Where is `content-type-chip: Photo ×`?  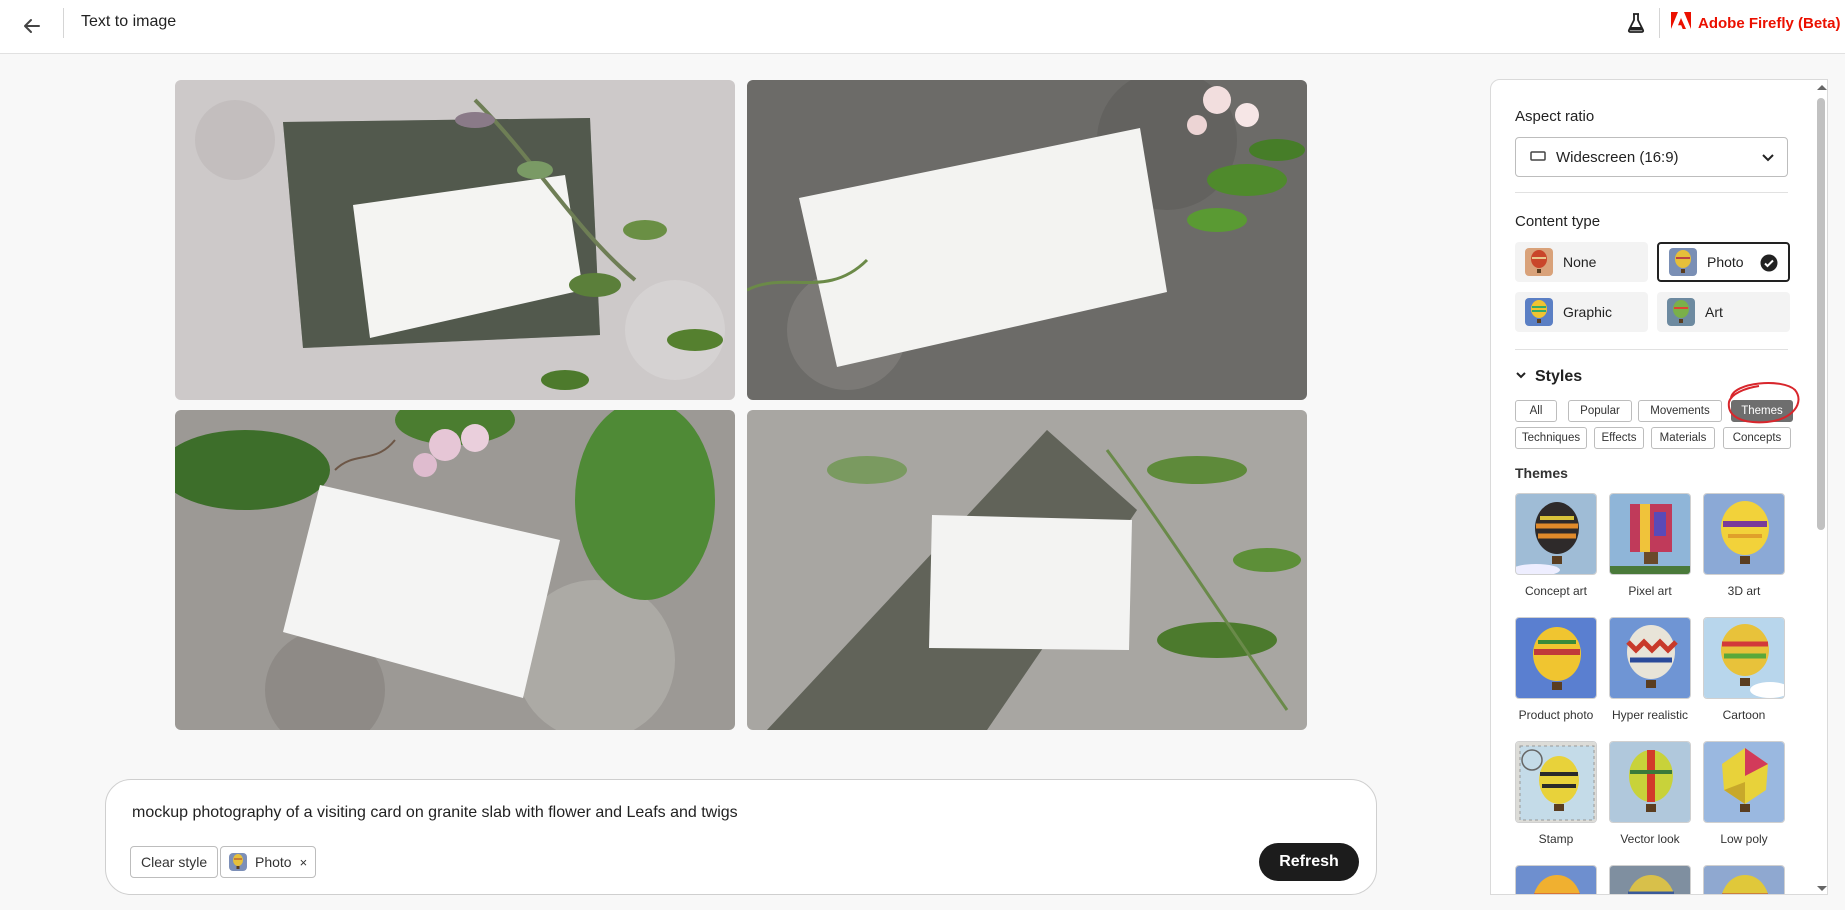 content-type-chip: Photo × is located at coordinates (268, 862).